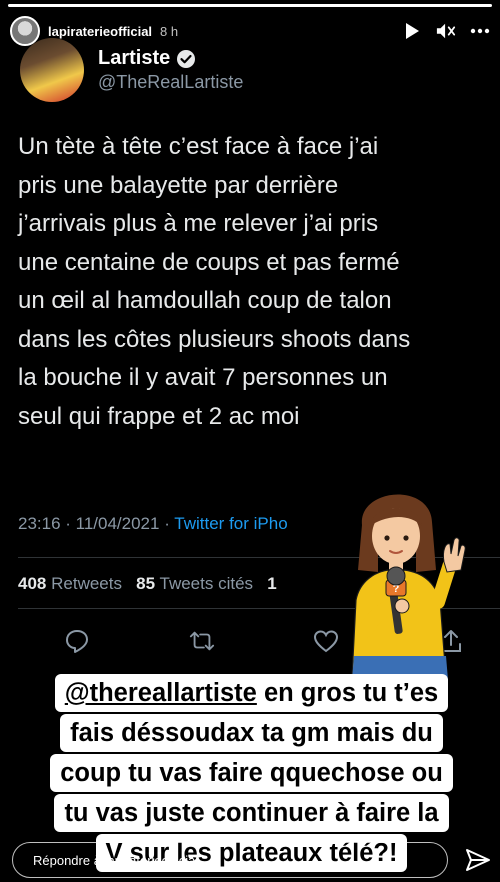 Image resolution: width=500 pixels, height=882 pixels. What do you see at coordinates (347, 693) in the screenshot?
I see `caption-line-1-text: en gros tu t’es` at bounding box center [347, 693].